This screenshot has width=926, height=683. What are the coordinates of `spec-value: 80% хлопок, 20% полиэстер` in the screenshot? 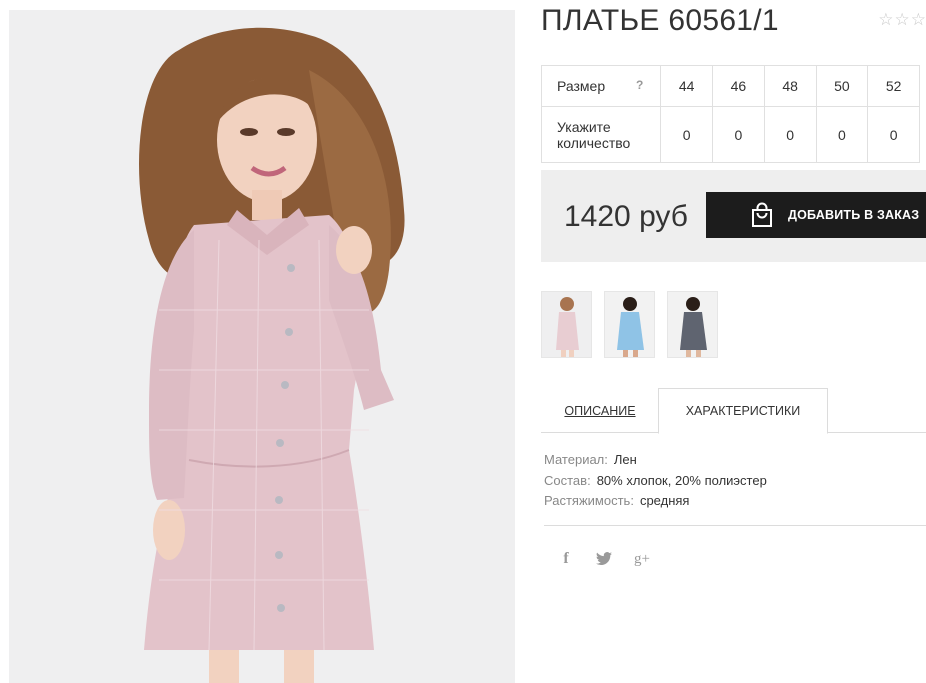 It's located at (681, 480).